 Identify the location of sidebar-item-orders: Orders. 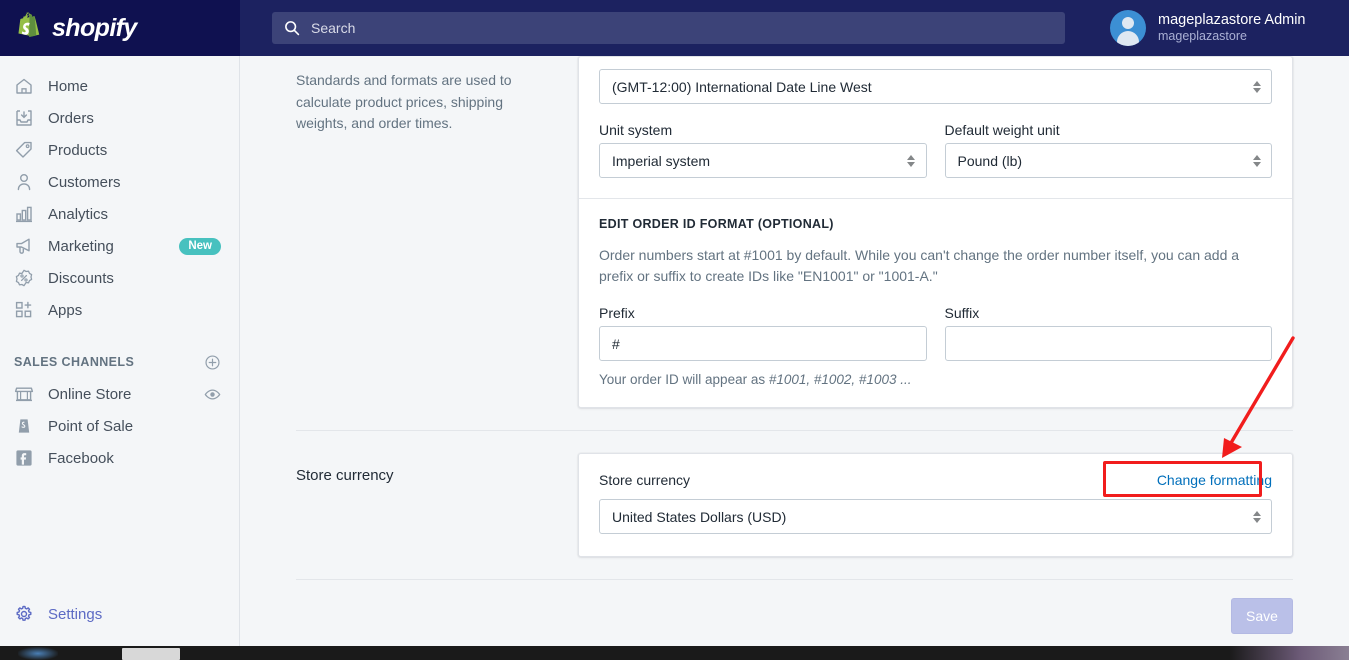
(119, 118).